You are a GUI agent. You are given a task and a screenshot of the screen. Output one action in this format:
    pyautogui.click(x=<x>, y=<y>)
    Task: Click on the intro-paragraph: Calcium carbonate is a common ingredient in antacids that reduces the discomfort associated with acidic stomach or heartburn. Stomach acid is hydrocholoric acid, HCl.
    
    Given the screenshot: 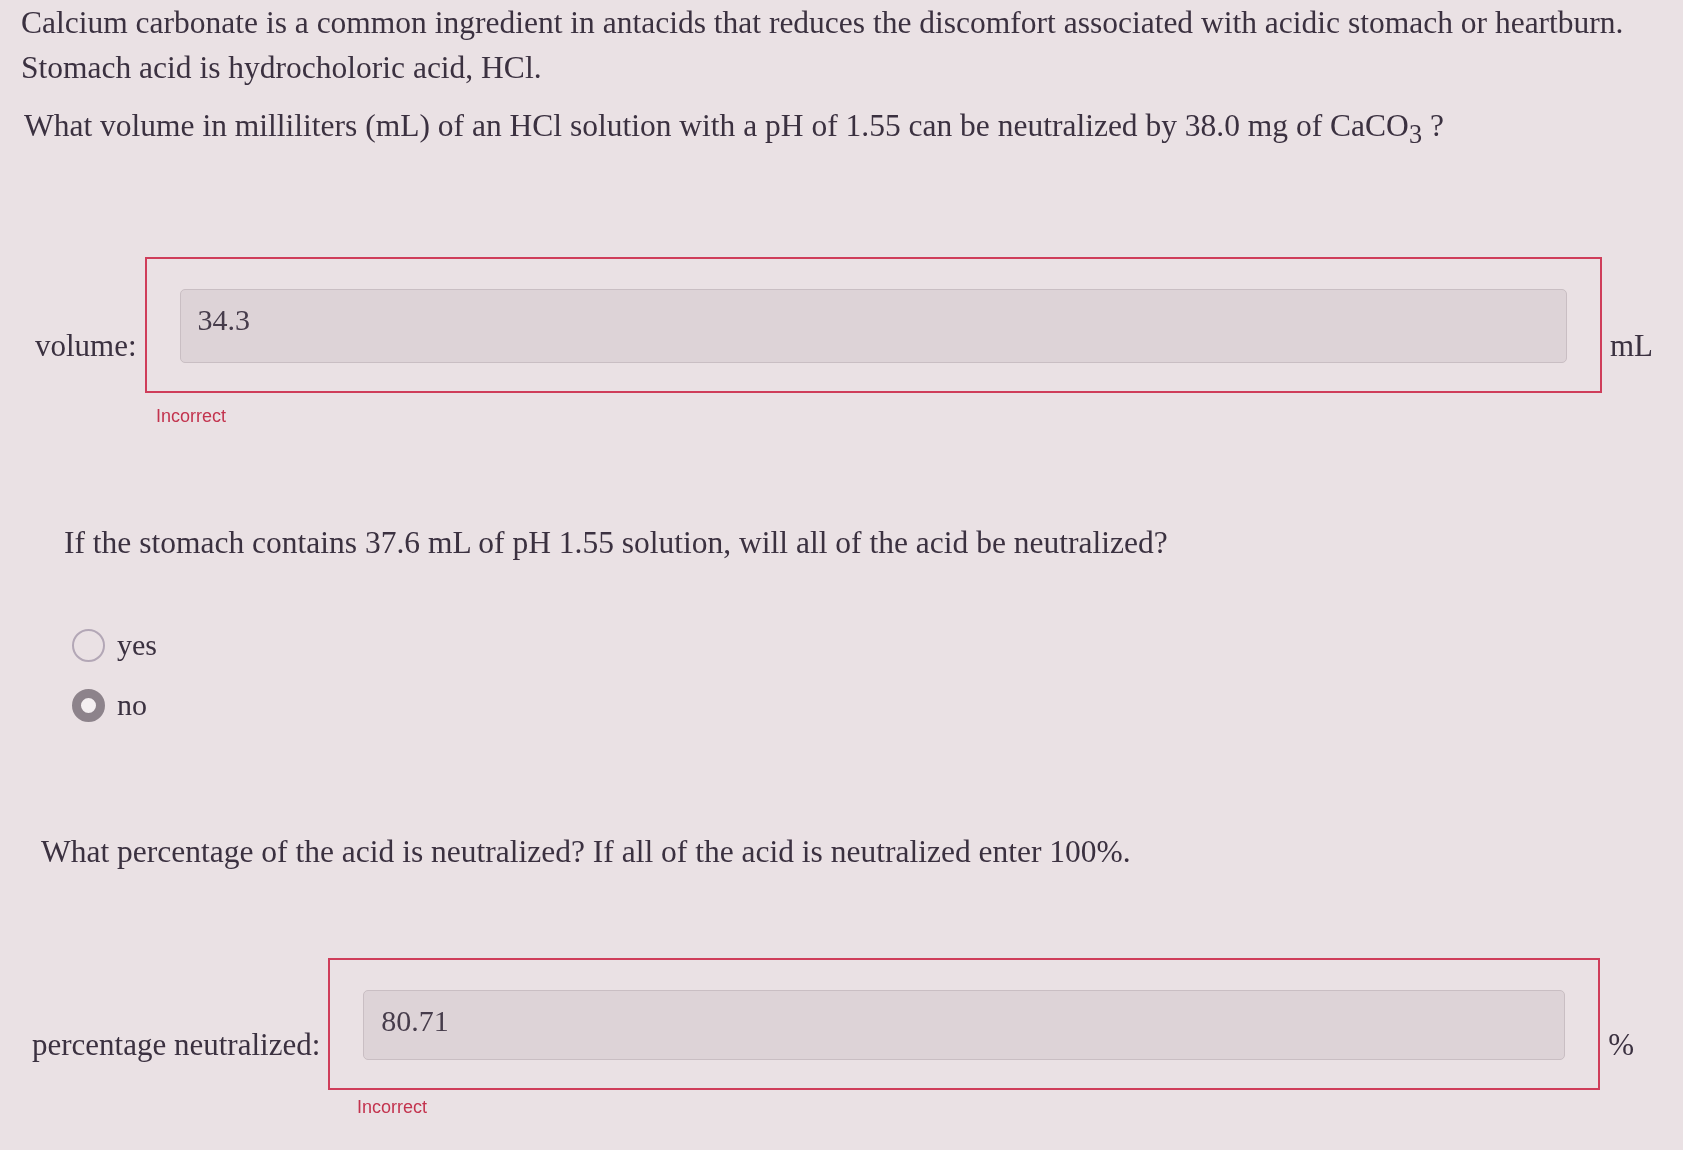 What is the action you would take?
    pyautogui.click(x=823, y=45)
    